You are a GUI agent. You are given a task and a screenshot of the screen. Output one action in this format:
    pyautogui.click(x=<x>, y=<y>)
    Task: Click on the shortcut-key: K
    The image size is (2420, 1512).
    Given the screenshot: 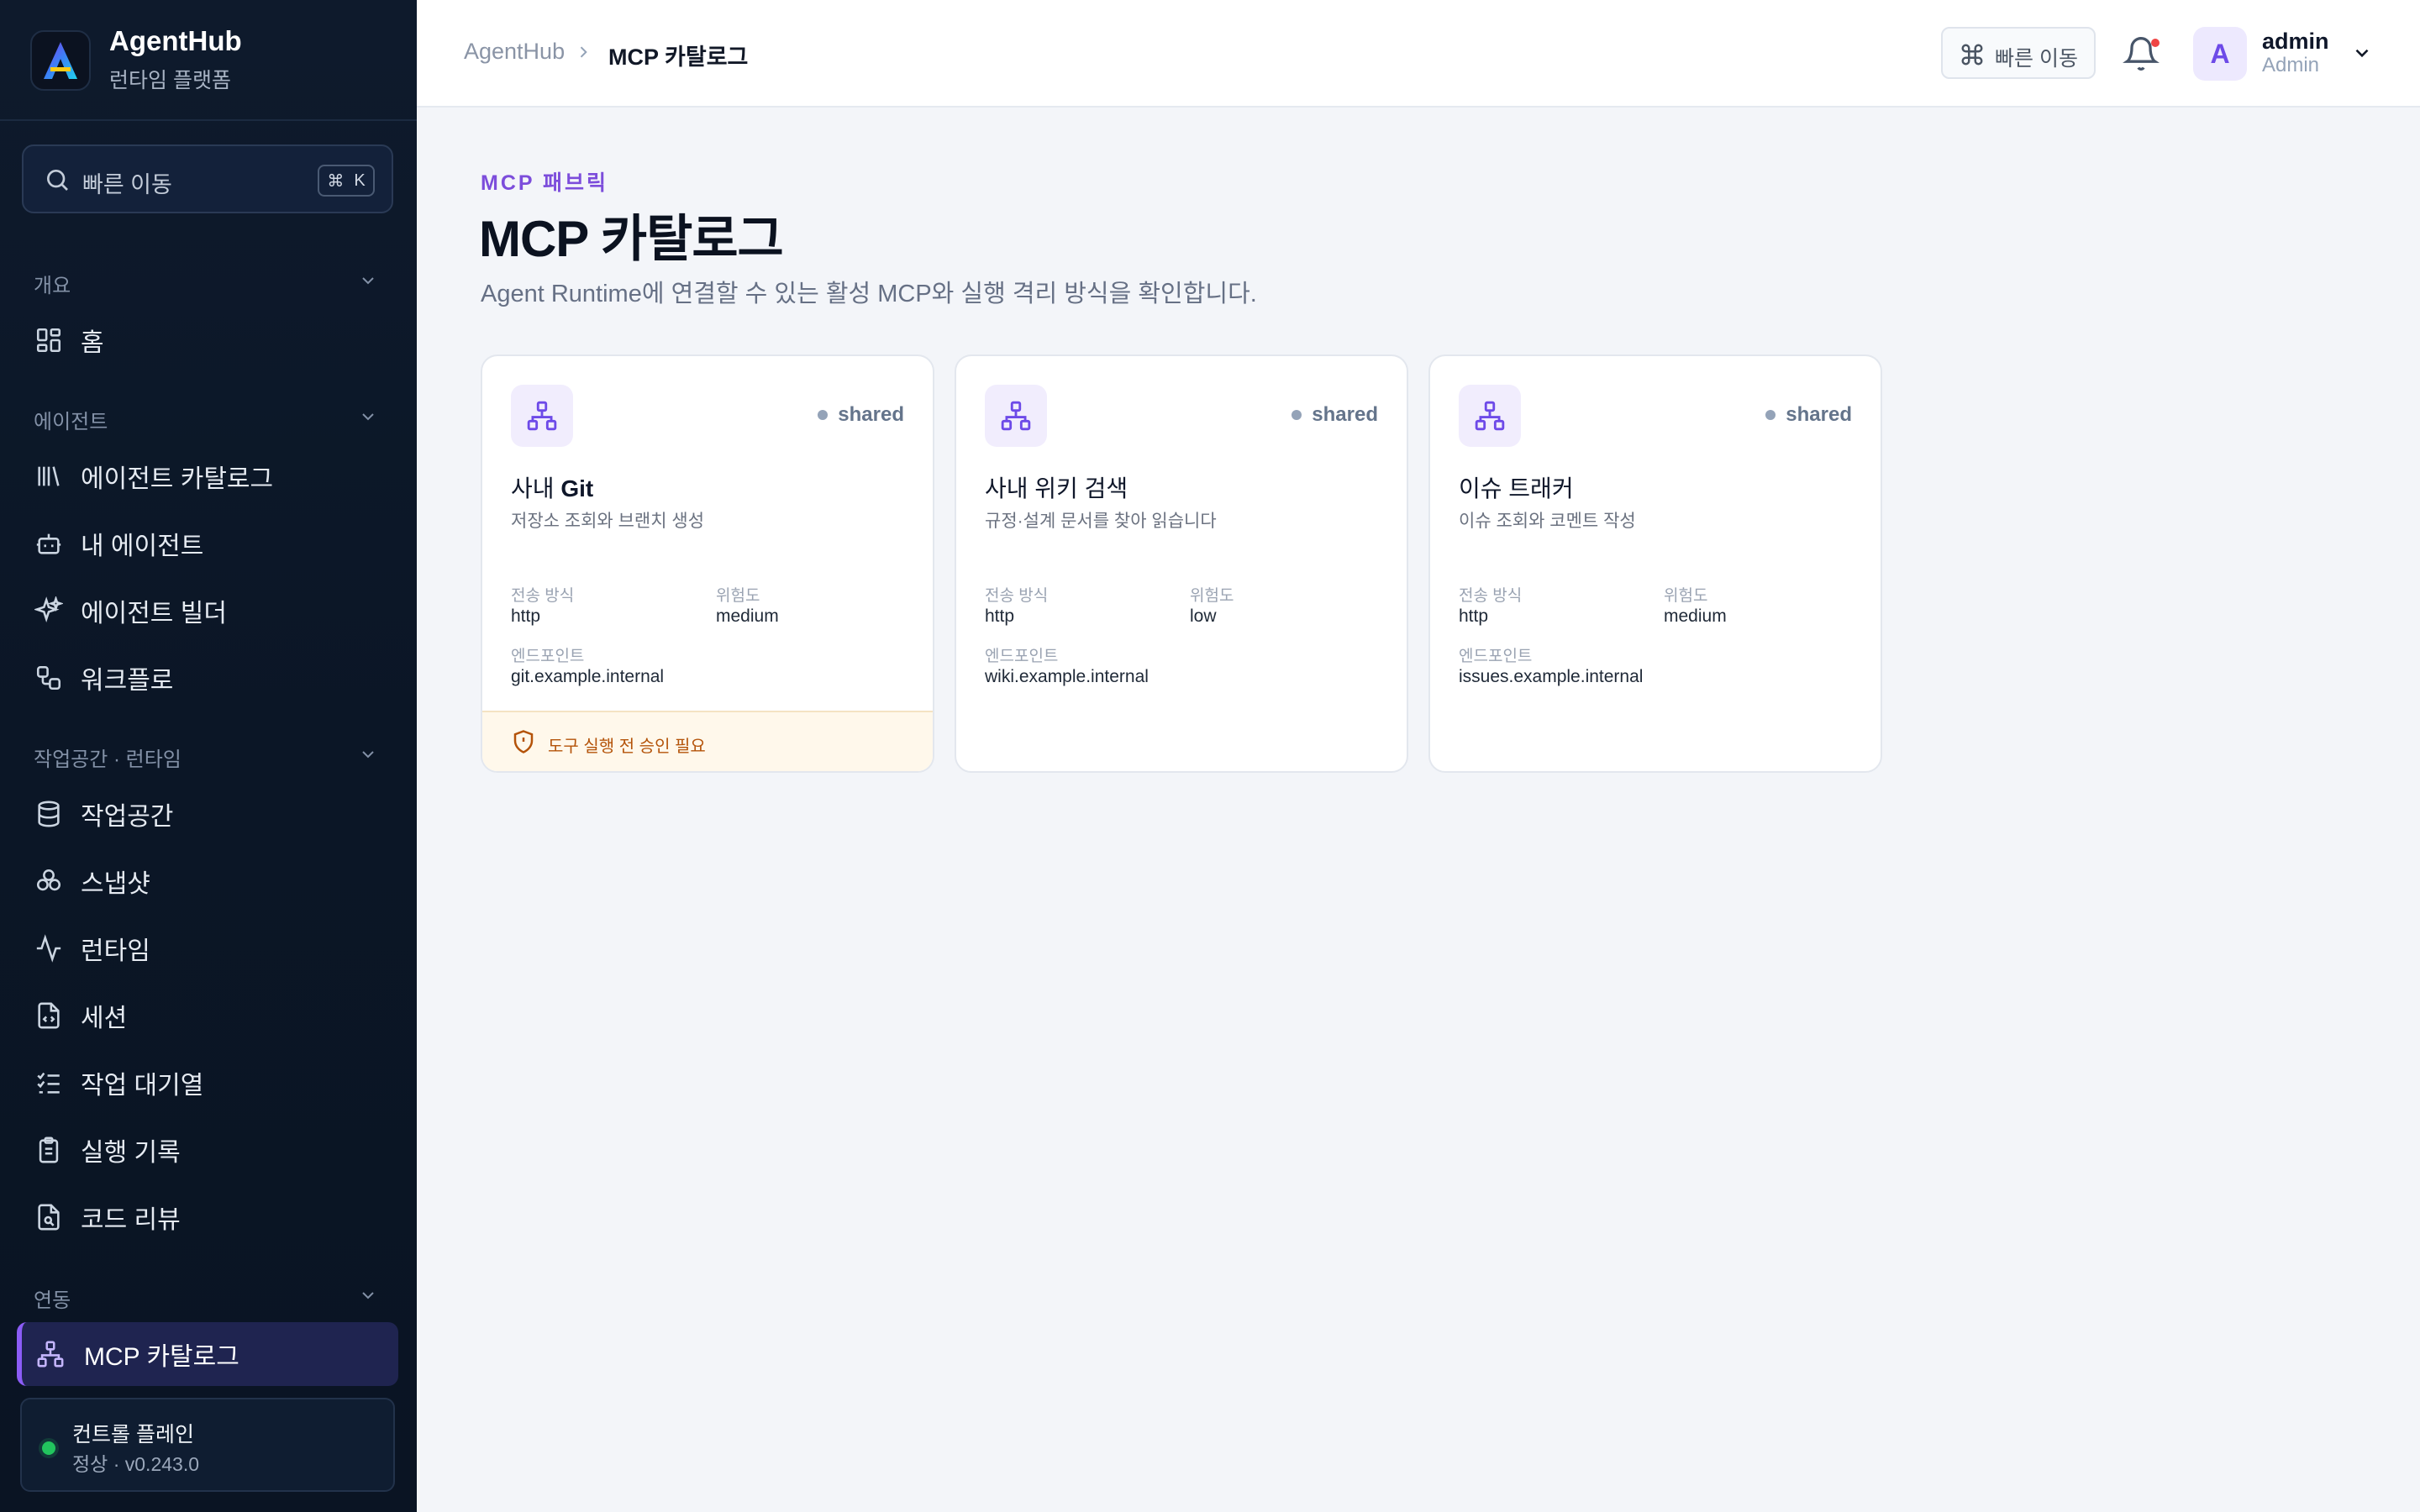 What is the action you would take?
    pyautogui.click(x=360, y=180)
    